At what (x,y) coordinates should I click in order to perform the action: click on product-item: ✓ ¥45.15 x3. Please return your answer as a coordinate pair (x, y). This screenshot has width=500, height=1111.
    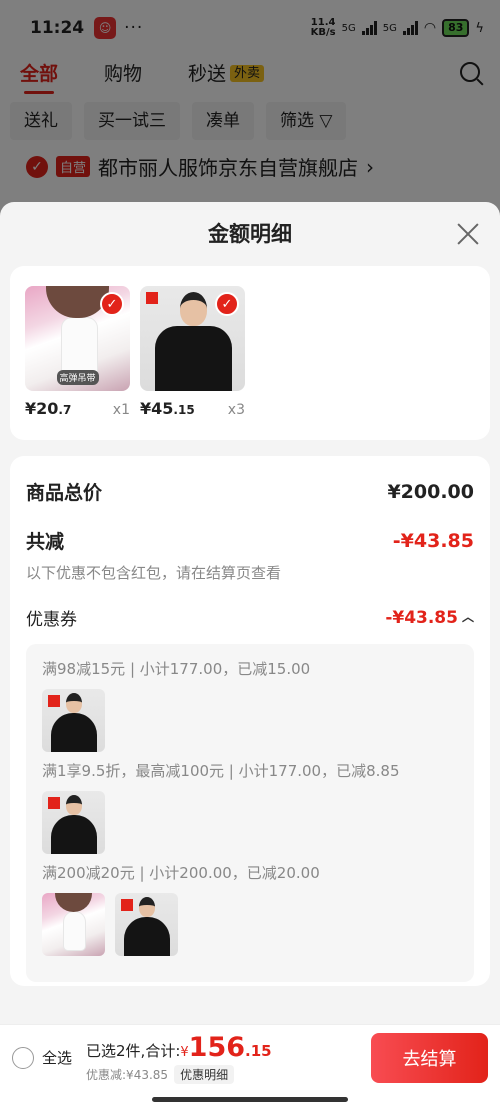
    Looking at the image, I should click on (192, 363).